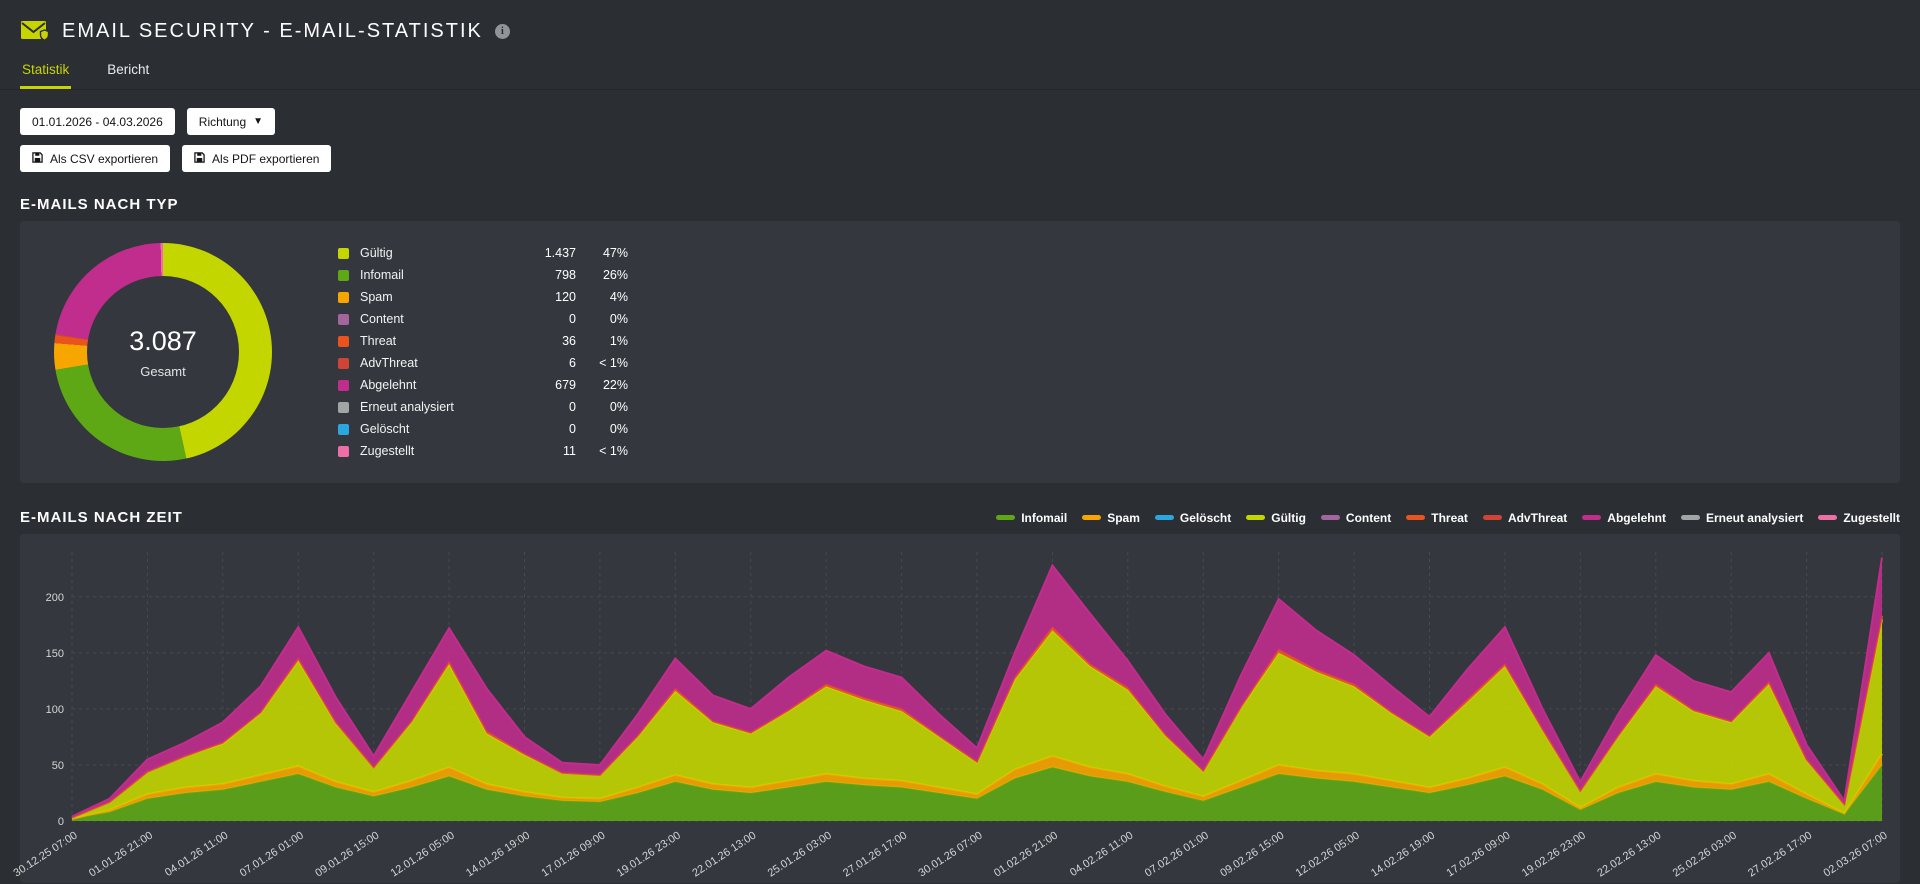  What do you see at coordinates (483, 253) in the screenshot?
I see `type-legend-row: Gültig 1.437 47%` at bounding box center [483, 253].